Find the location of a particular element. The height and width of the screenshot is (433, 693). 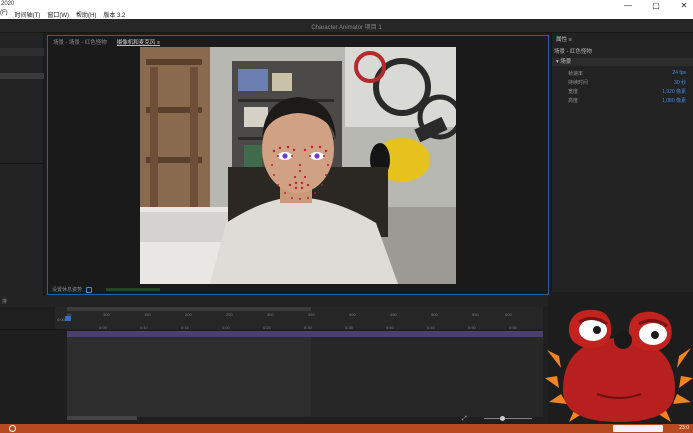

work-area-bar is located at coordinates (189, 309).